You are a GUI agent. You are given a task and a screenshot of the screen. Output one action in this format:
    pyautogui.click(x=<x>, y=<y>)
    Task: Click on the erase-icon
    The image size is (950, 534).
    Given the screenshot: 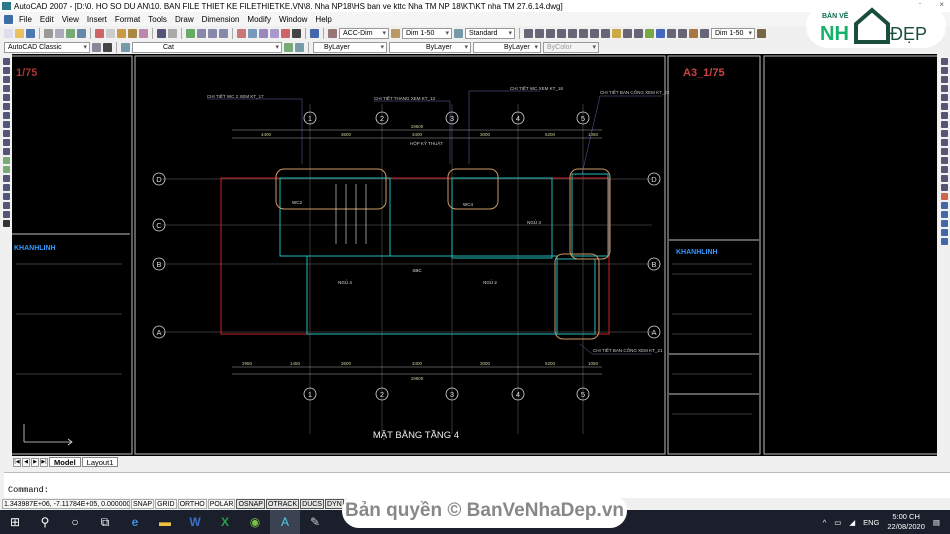 What is the action you would take?
    pyautogui.click(x=944, y=61)
    